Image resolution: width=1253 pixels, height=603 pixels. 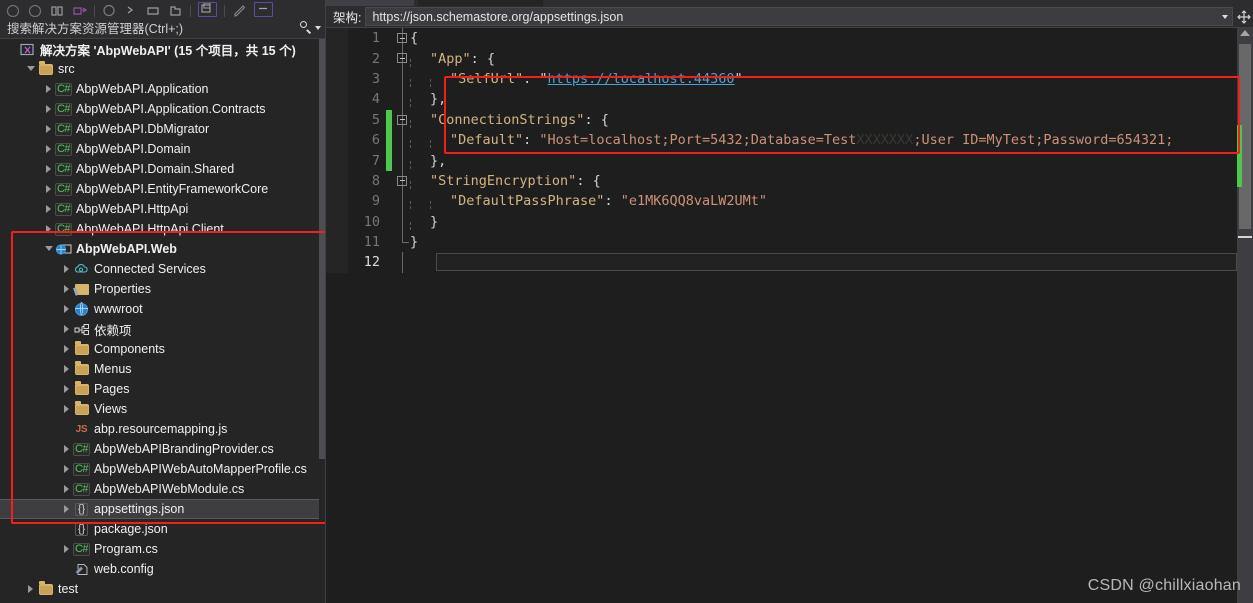 What do you see at coordinates (162, 89) in the screenshot?
I see `tree-item: C# AbpWebAPI.Application` at bounding box center [162, 89].